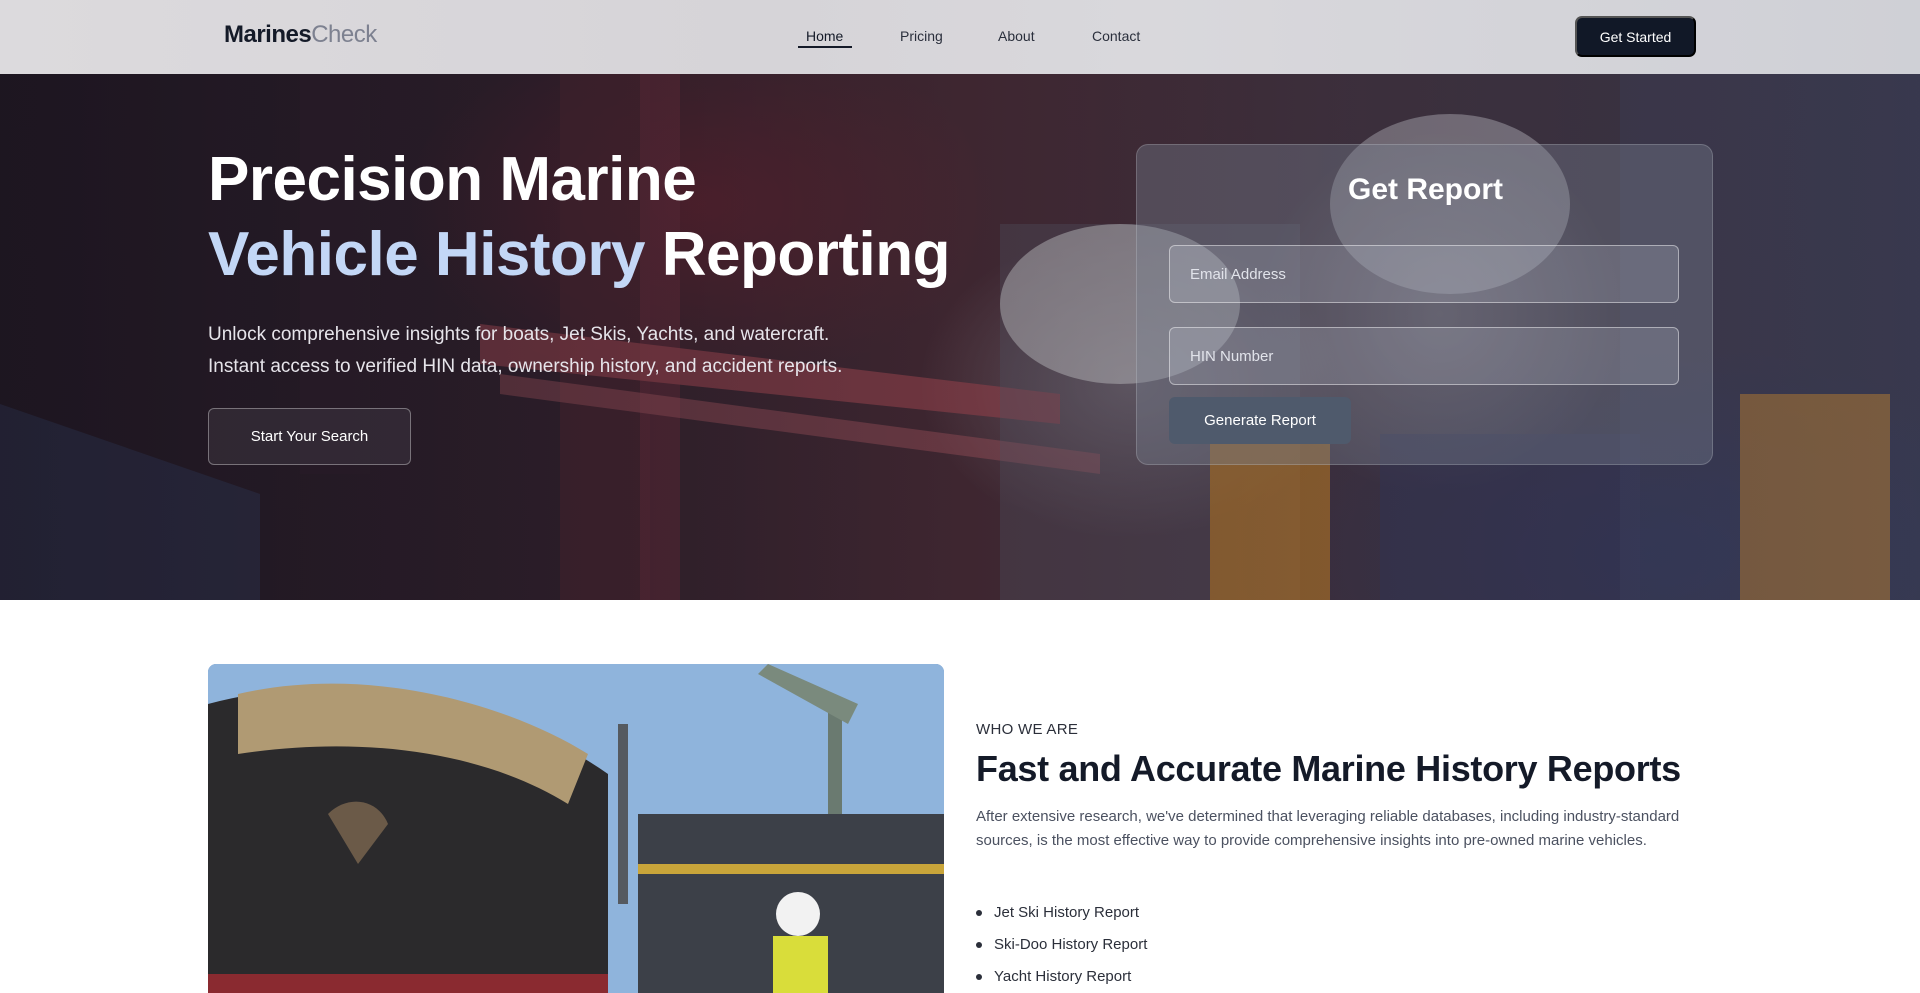  Describe the element at coordinates (452, 179) in the screenshot. I see `hero-title-line1: Precision Marine` at that location.